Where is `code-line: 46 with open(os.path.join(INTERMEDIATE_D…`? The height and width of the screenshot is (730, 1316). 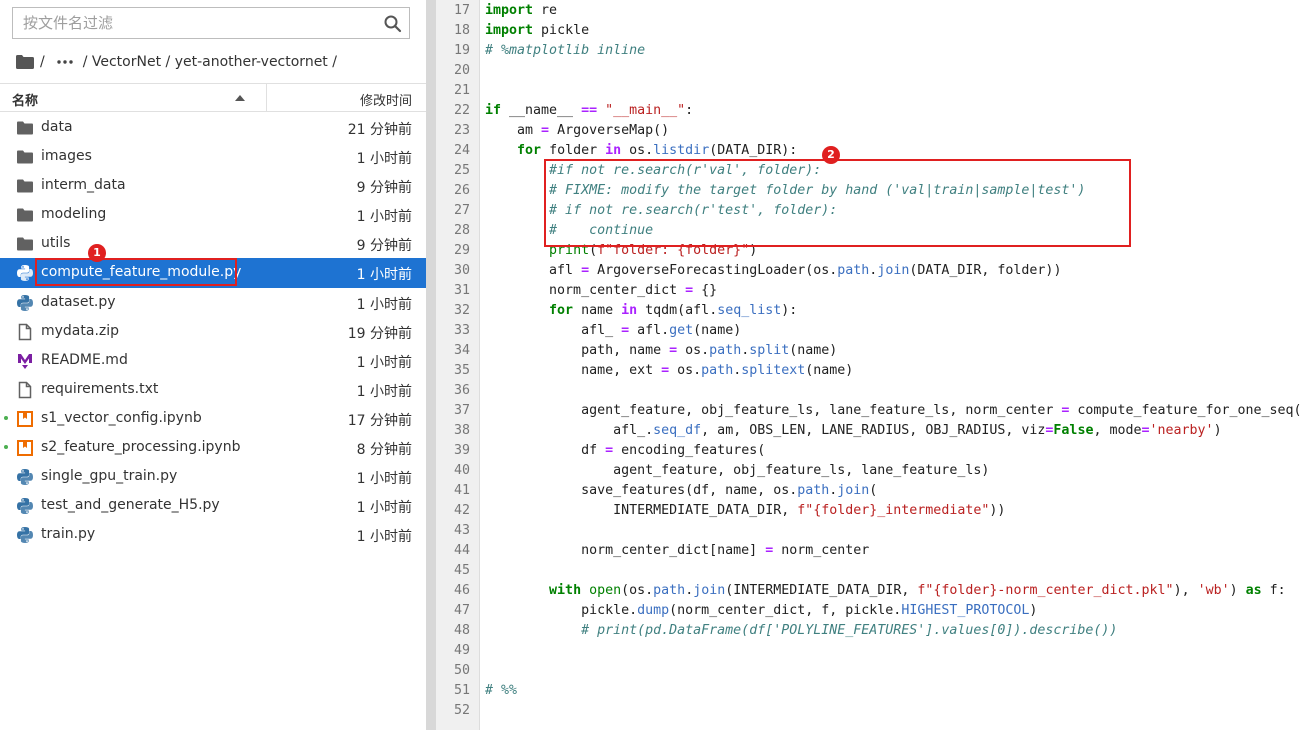
code-line: 46 with open(os.path.join(INTERMEDIATE_D… is located at coordinates (876, 591).